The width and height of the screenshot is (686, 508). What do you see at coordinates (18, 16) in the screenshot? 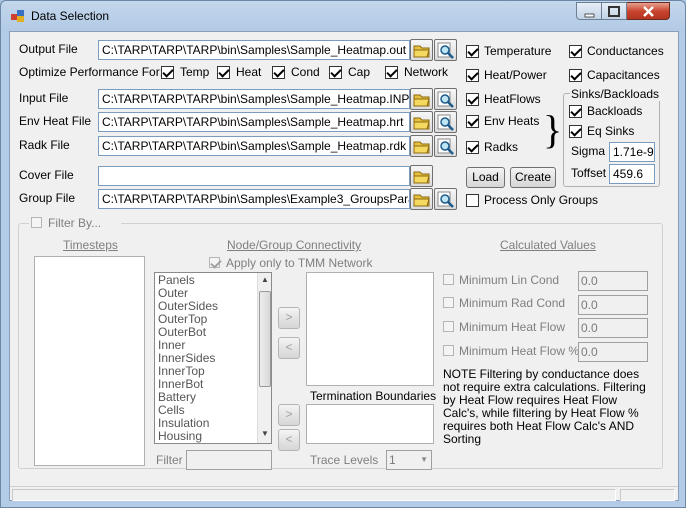
I see `app-icon` at bounding box center [18, 16].